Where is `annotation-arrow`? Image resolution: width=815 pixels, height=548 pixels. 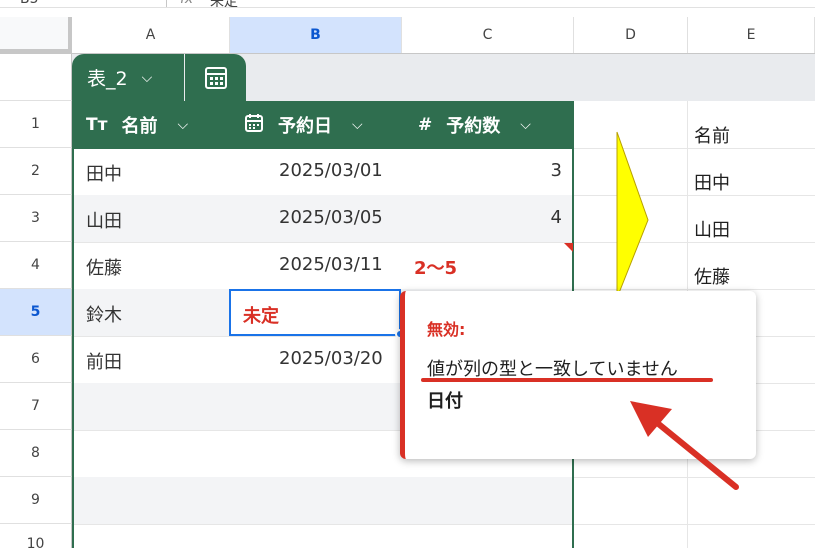
annotation-arrow is located at coordinates (684, 445).